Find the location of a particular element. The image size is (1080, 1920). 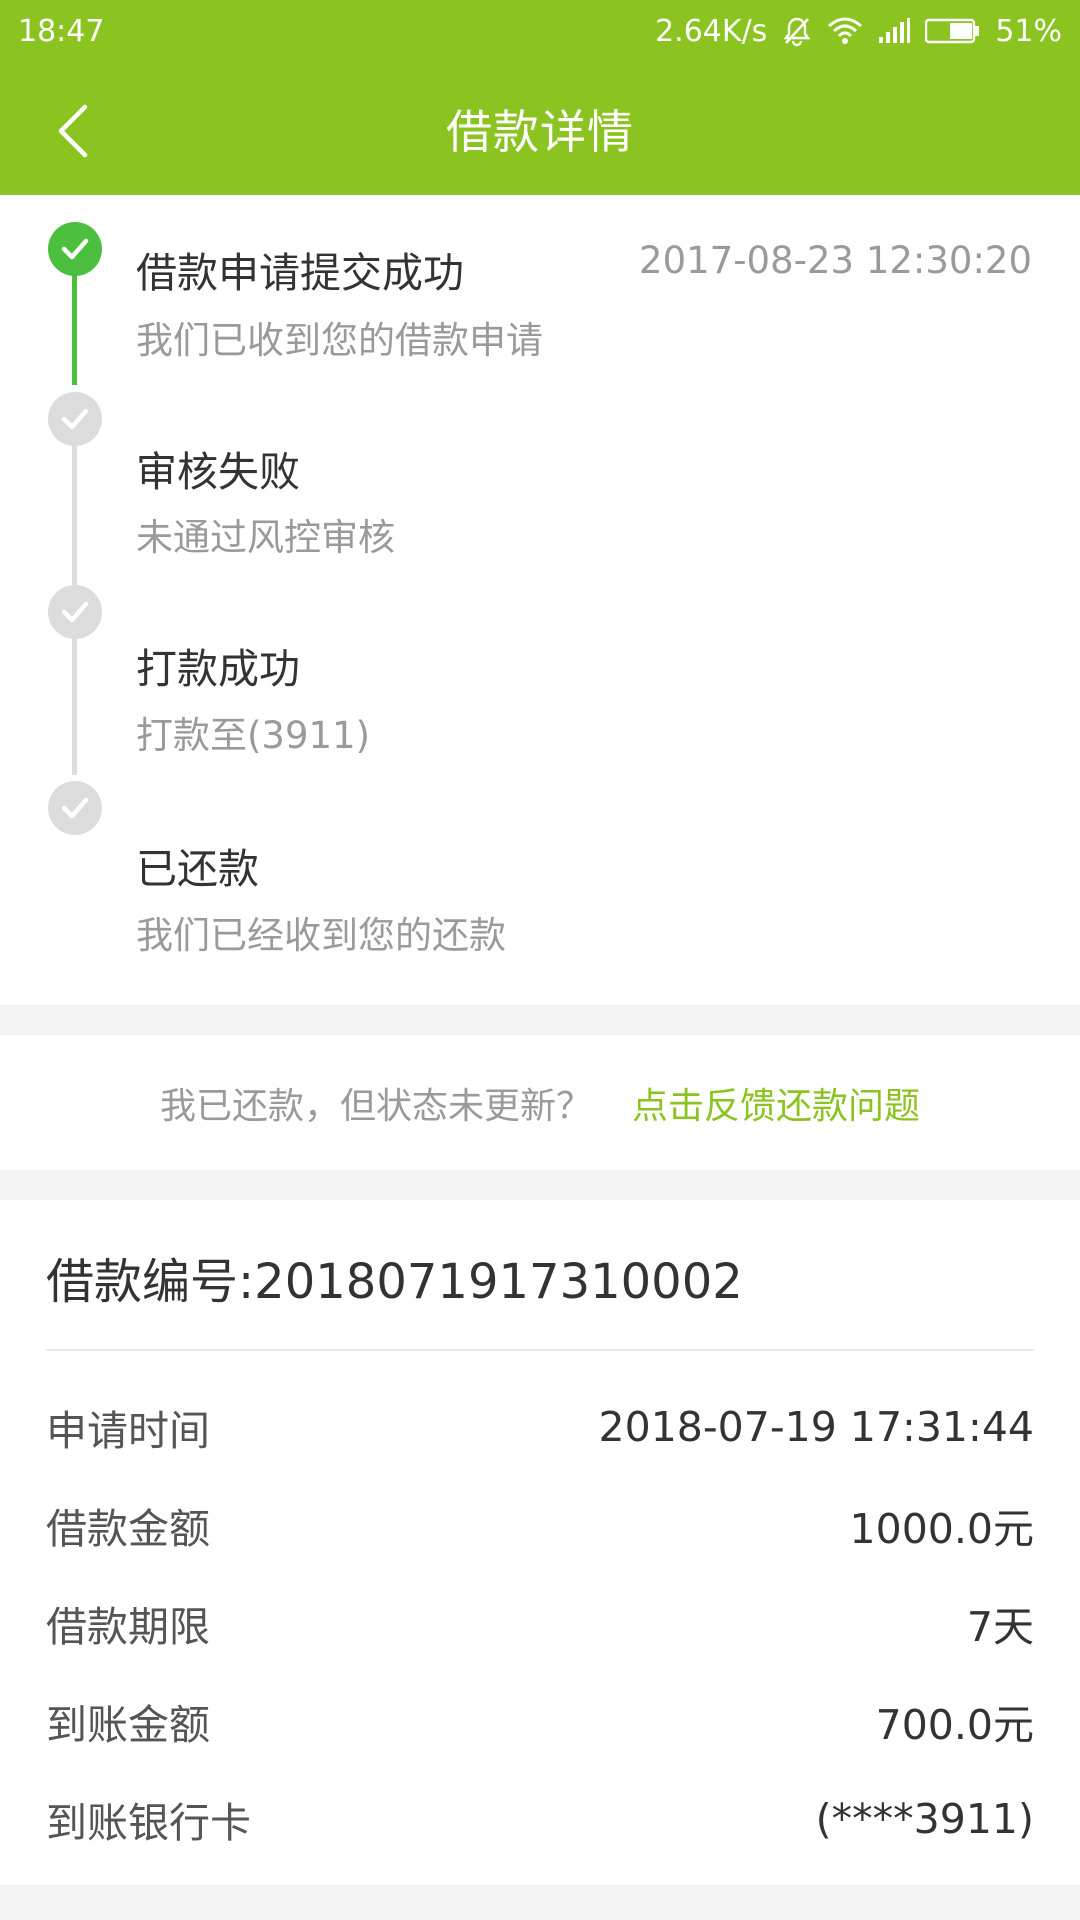

detail-key: 到账银行卡 is located at coordinates (148, 1823).